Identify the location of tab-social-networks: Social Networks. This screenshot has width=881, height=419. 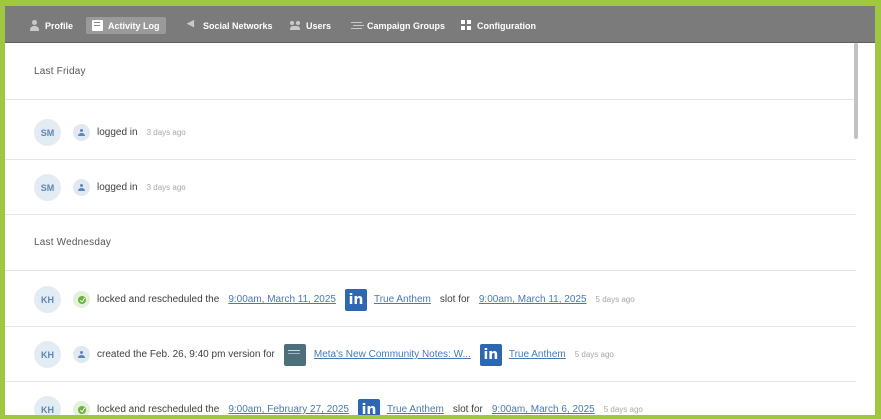
(230, 25).